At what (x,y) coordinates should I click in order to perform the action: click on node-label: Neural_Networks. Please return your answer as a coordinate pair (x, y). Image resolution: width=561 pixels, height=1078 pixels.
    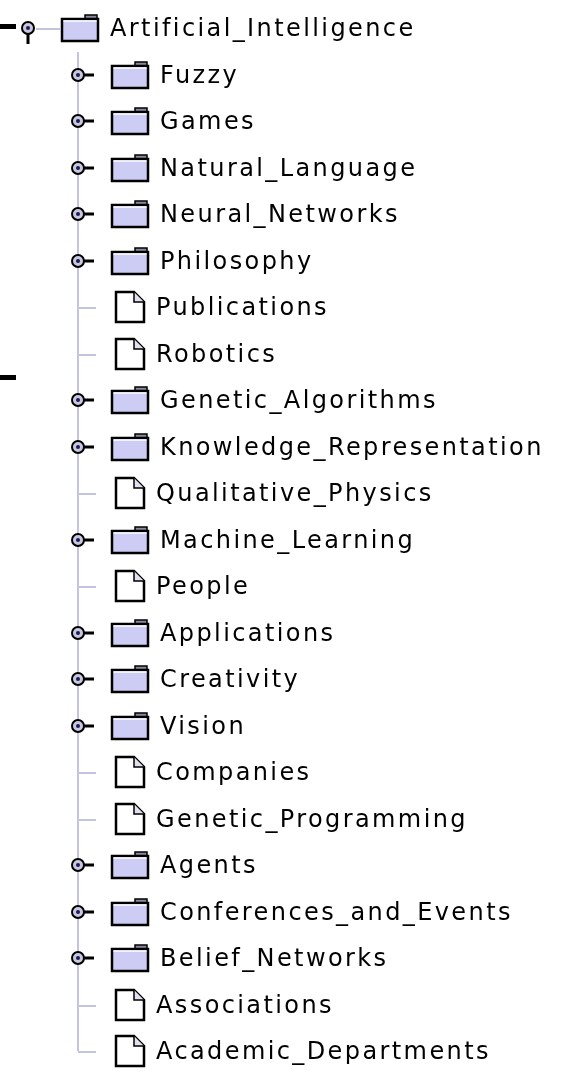
    Looking at the image, I should click on (280, 214).